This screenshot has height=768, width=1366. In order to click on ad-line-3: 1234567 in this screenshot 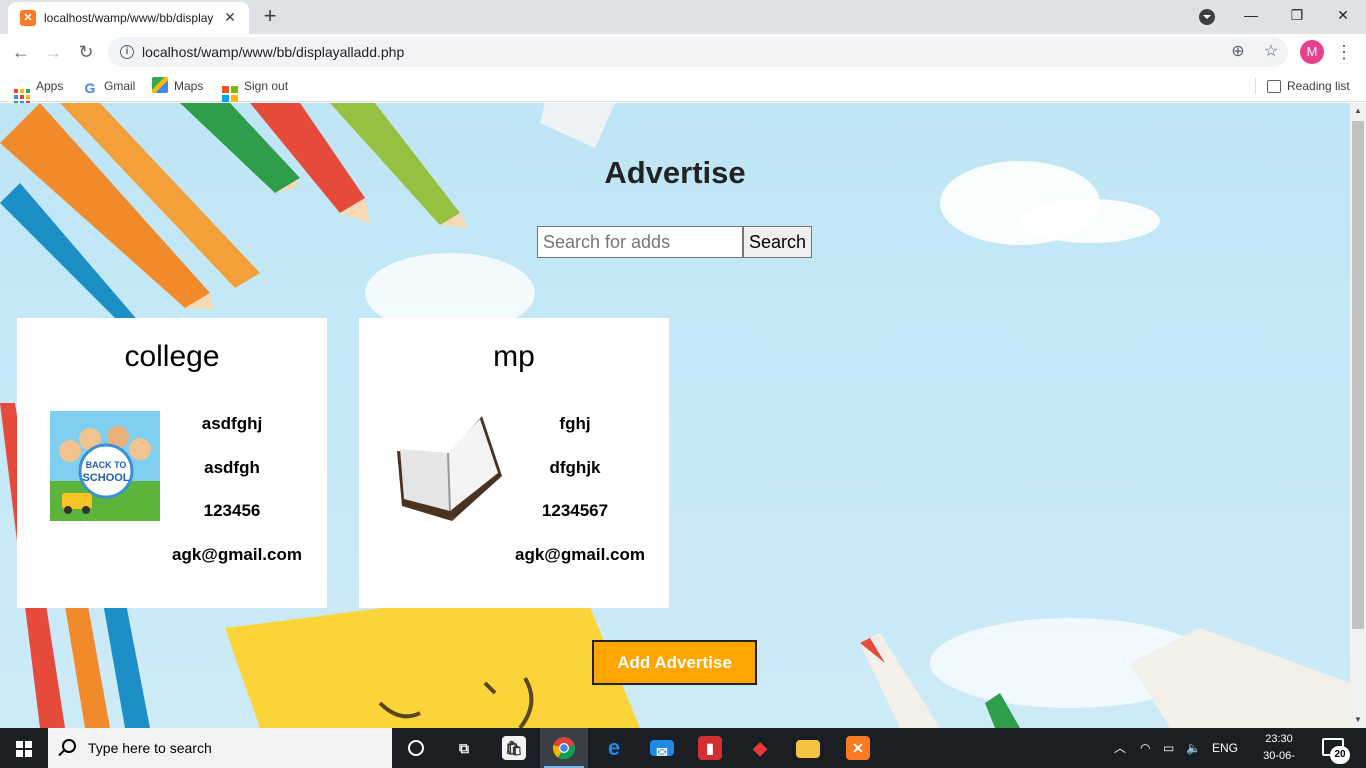, I will do `click(575, 510)`.